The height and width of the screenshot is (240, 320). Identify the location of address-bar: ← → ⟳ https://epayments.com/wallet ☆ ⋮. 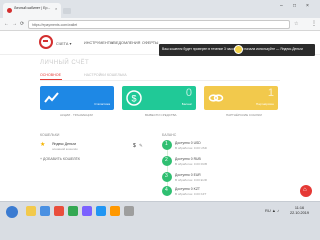
(160, 24).